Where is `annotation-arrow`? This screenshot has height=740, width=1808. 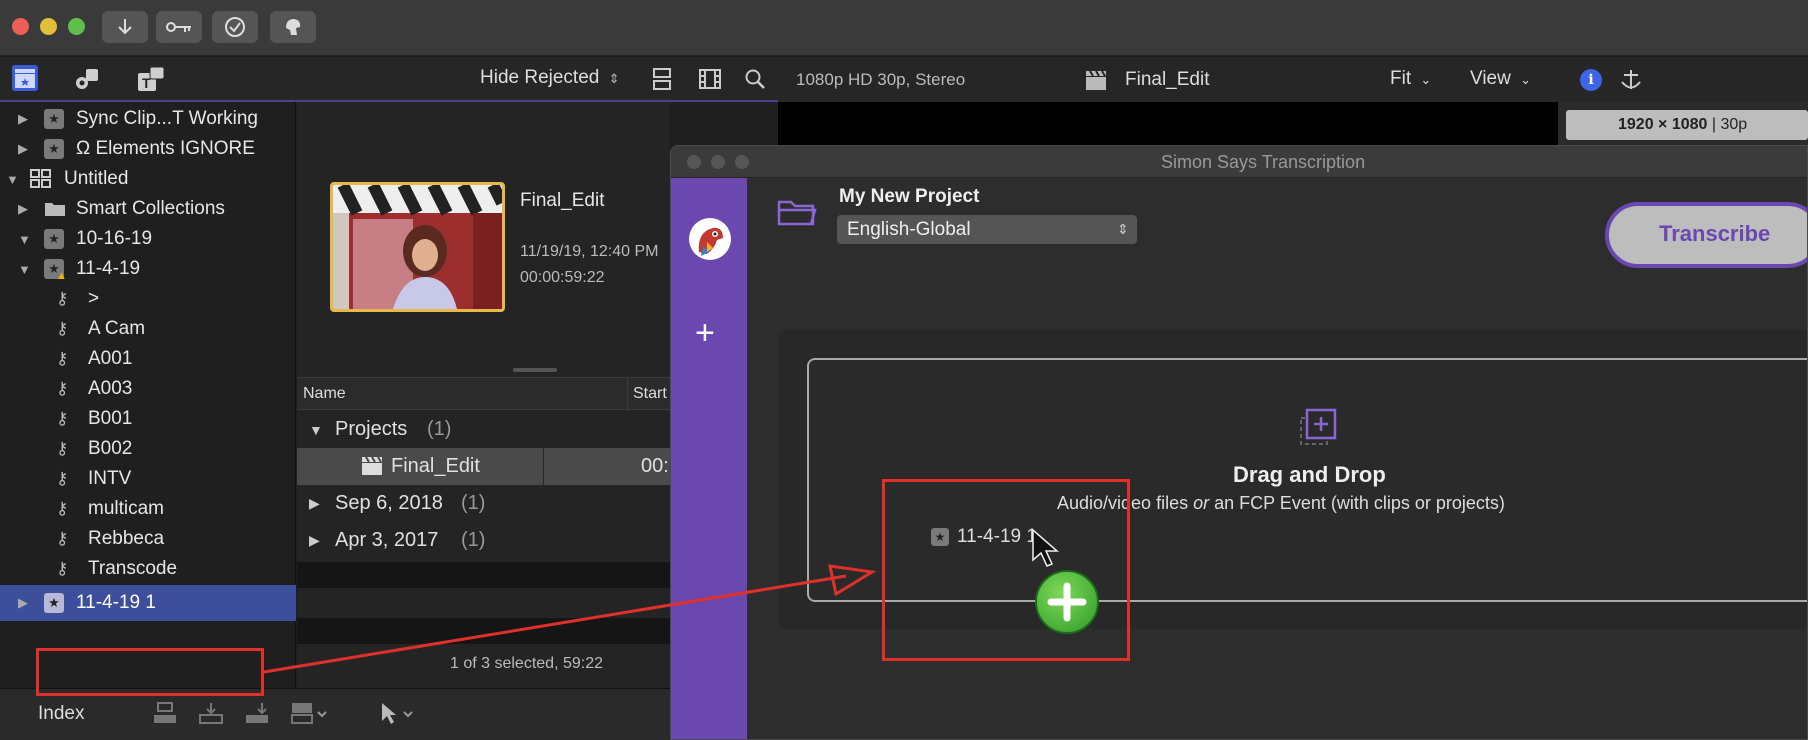
annotation-arrow is located at coordinates (570, 619).